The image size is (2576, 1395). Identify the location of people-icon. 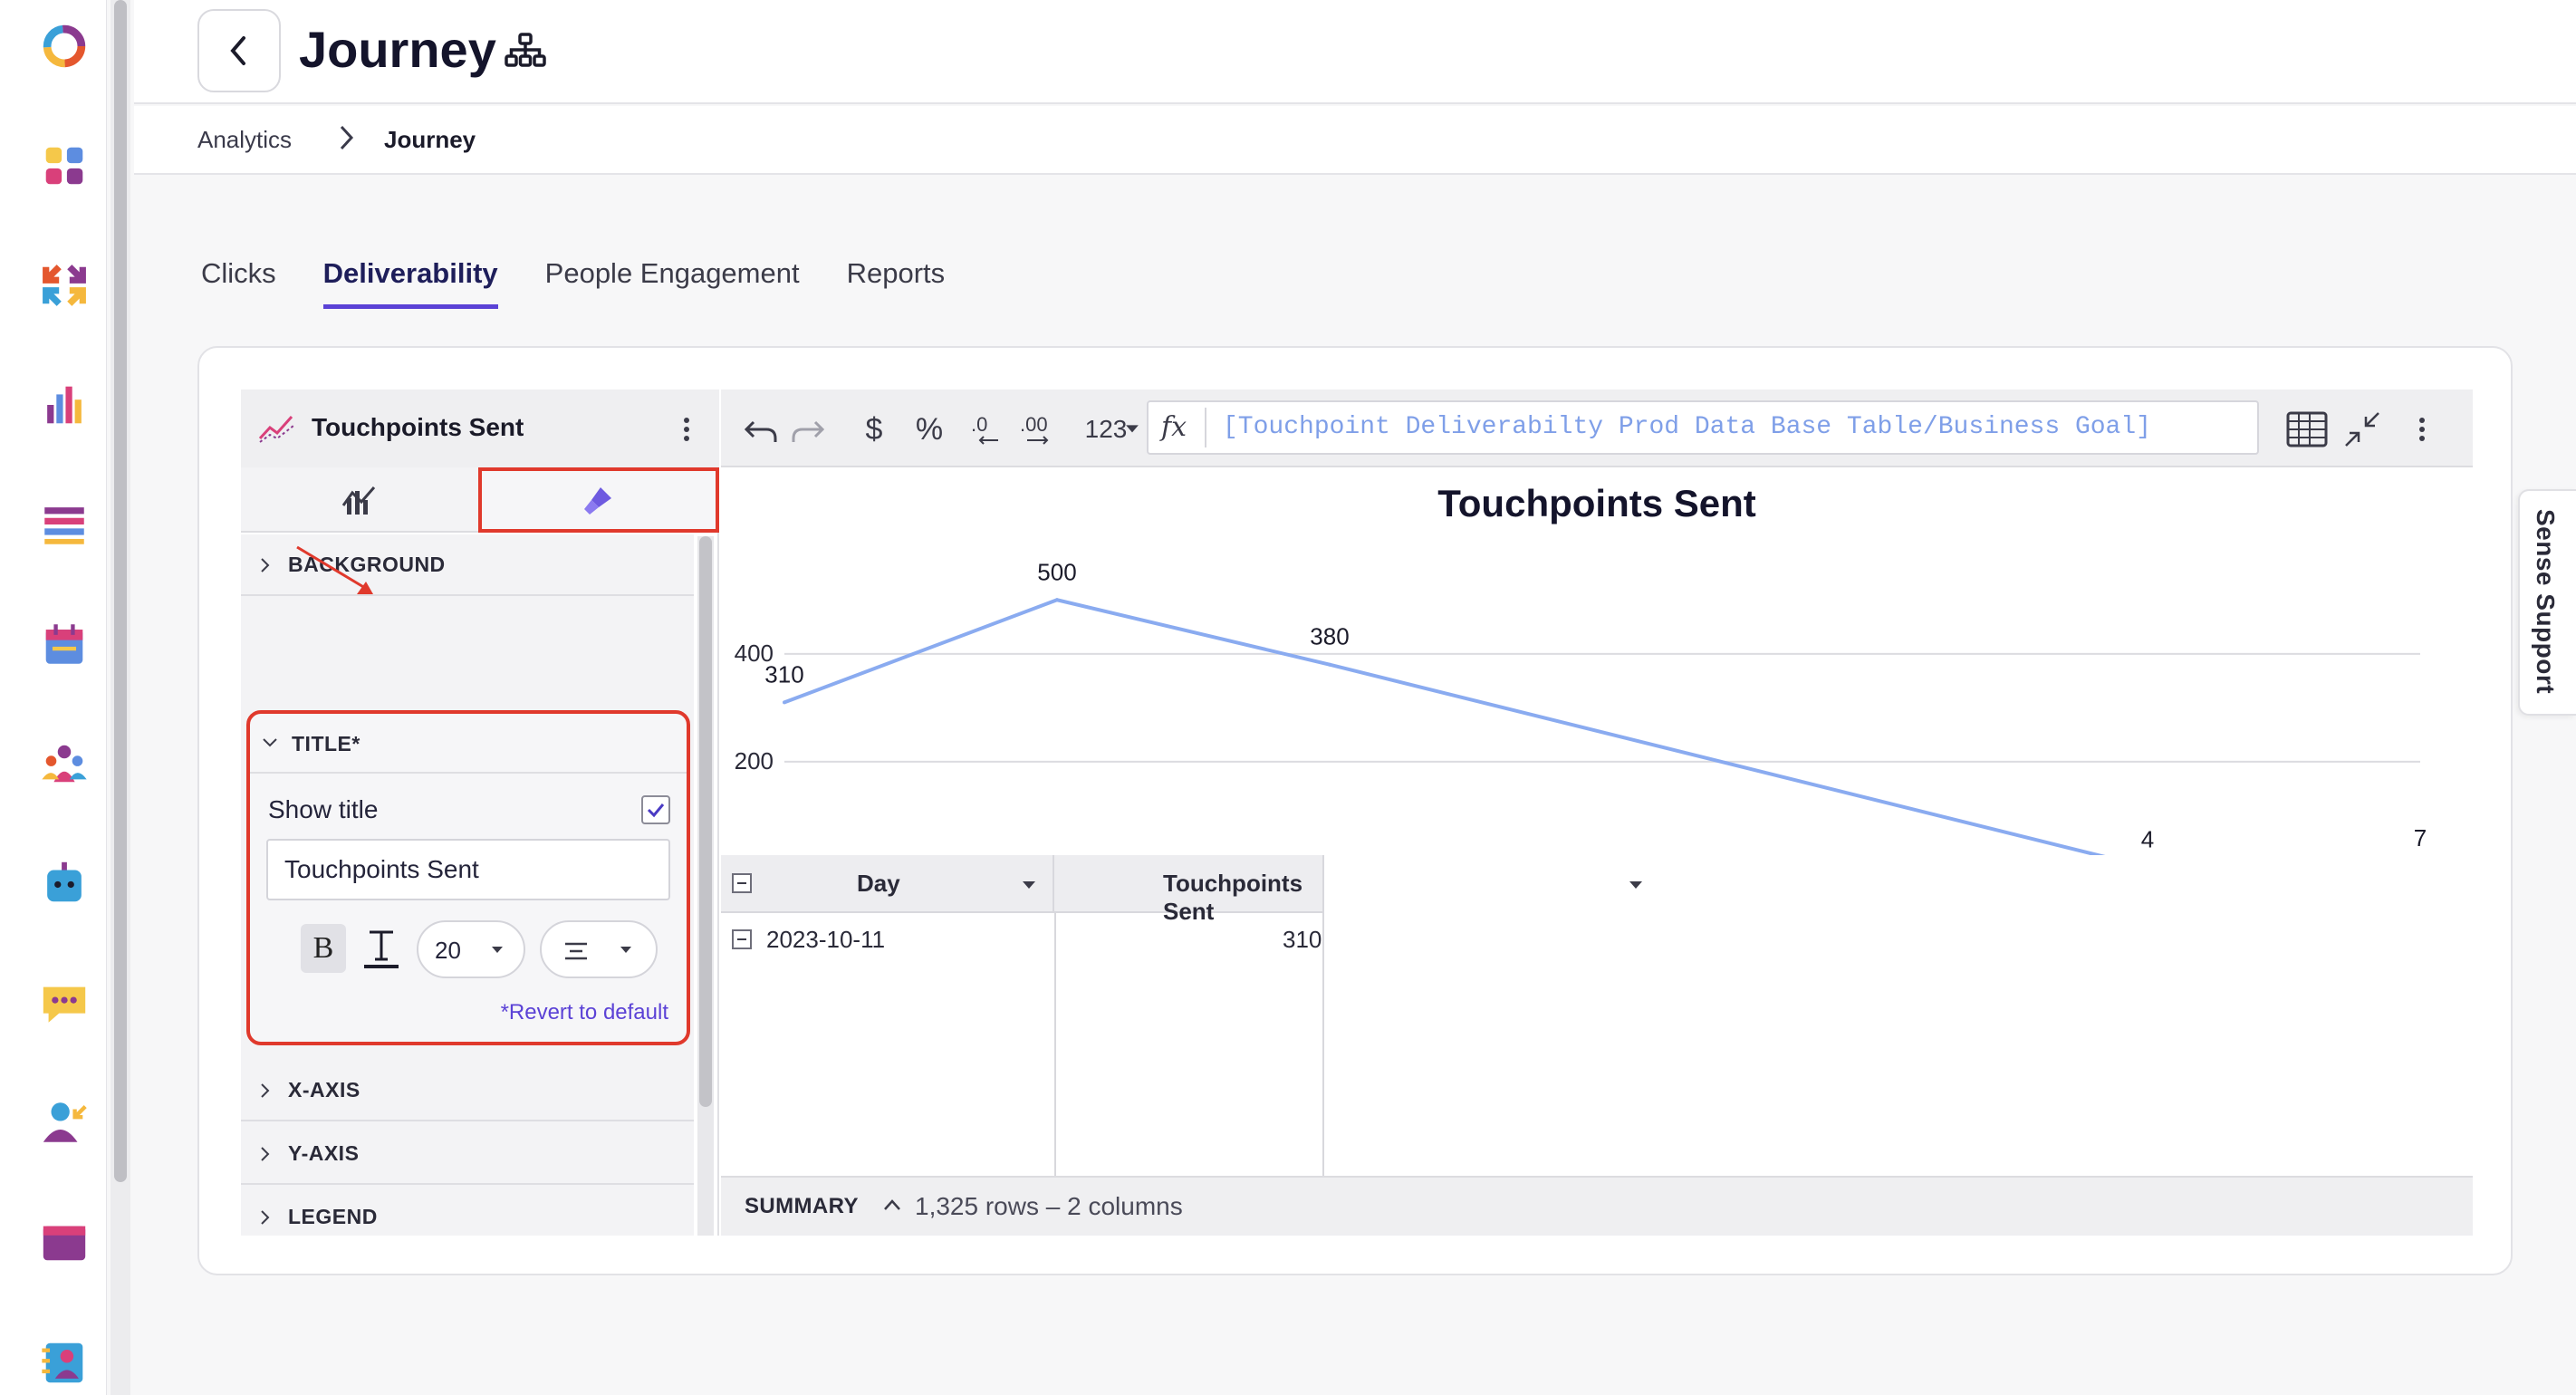
(64, 763).